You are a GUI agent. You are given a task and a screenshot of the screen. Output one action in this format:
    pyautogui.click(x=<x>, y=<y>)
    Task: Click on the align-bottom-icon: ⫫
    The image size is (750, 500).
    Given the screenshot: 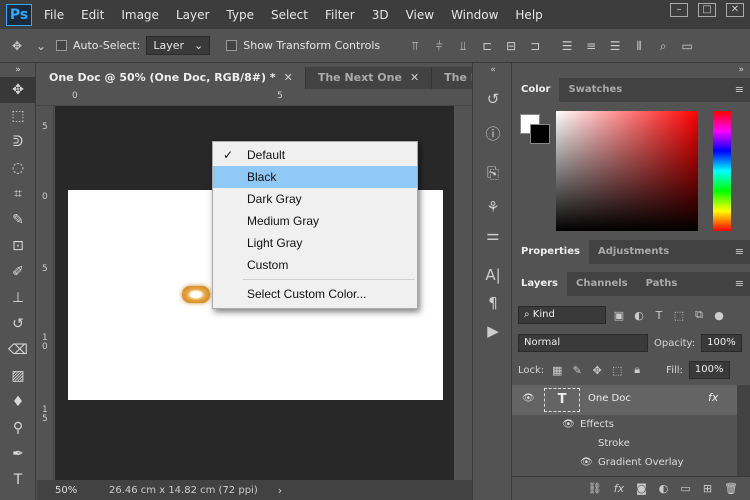 What is the action you would take?
    pyautogui.click(x=463, y=46)
    